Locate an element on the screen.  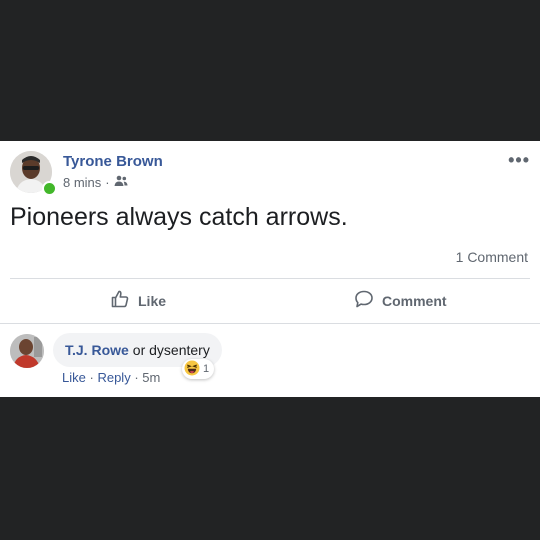
more-options-icon: ••• is located at coordinates (519, 160).